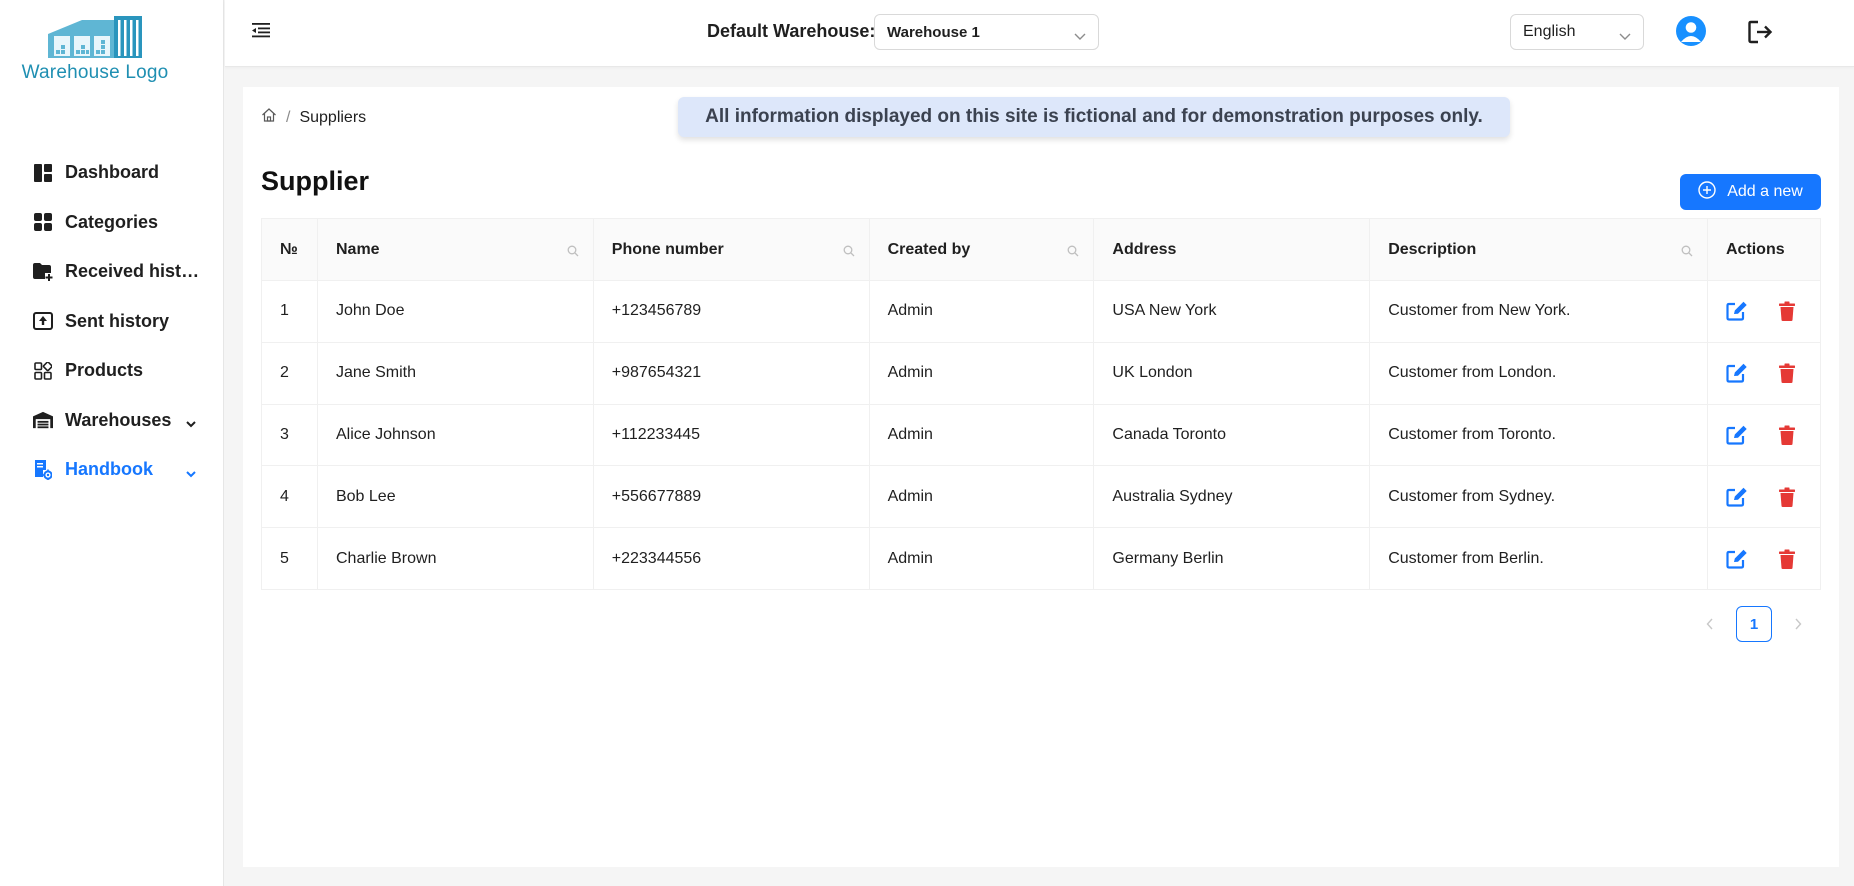 The height and width of the screenshot is (886, 1854). I want to click on upload-box-icon, so click(43, 321).